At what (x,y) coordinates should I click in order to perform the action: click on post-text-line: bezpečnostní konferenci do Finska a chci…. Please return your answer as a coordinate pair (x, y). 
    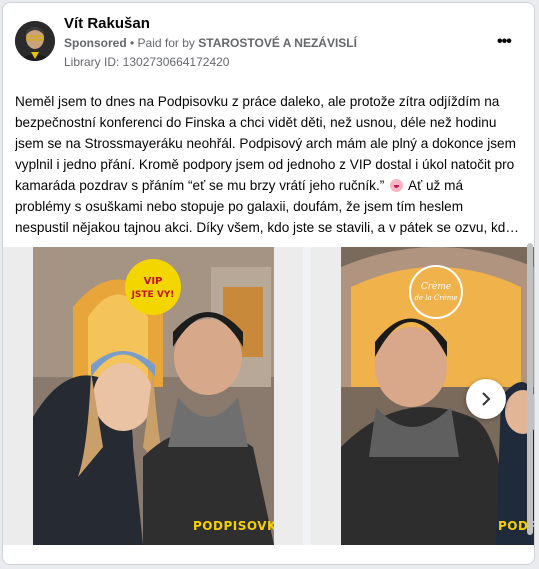
    Looking at the image, I should click on (256, 122).